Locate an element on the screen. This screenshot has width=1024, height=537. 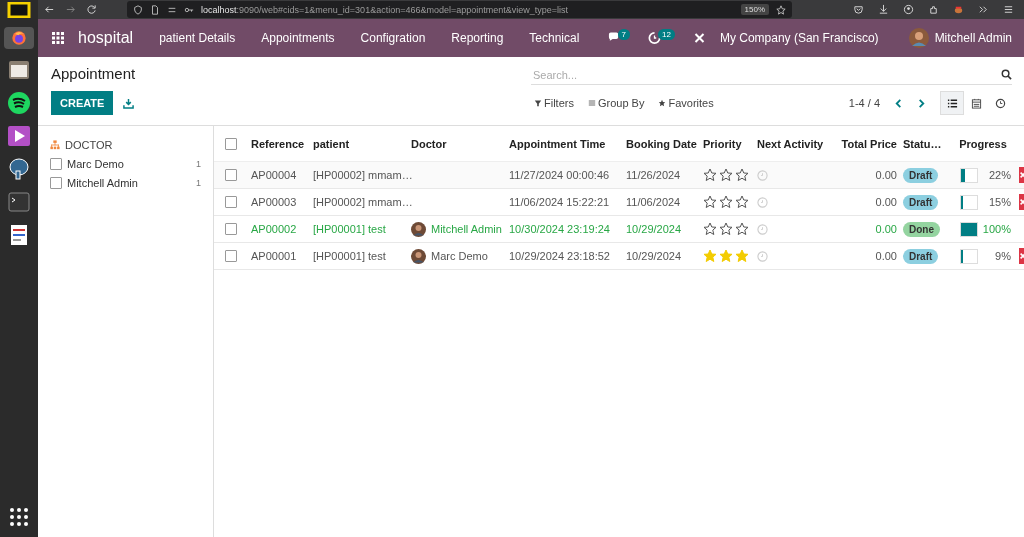
music-icon is located at coordinates (19, 103).